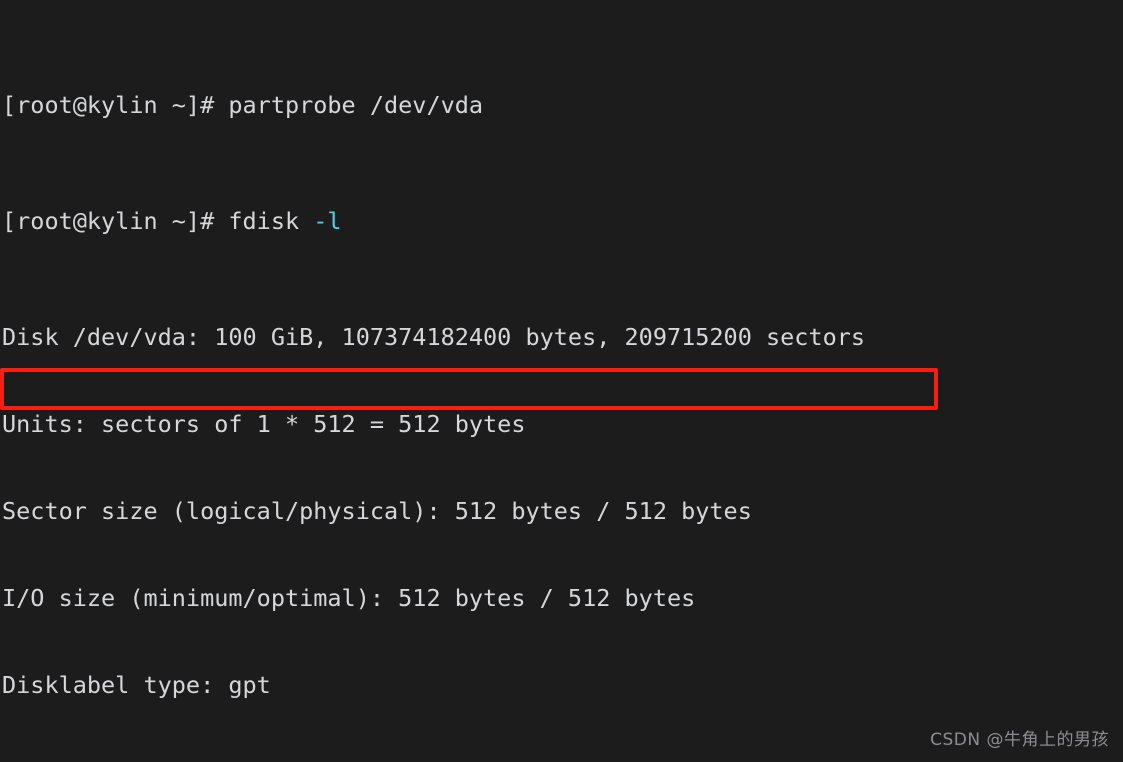  What do you see at coordinates (158, 221) in the screenshot?
I see `fdisk-command-text: [root@kylin ~]# fdisk` at bounding box center [158, 221].